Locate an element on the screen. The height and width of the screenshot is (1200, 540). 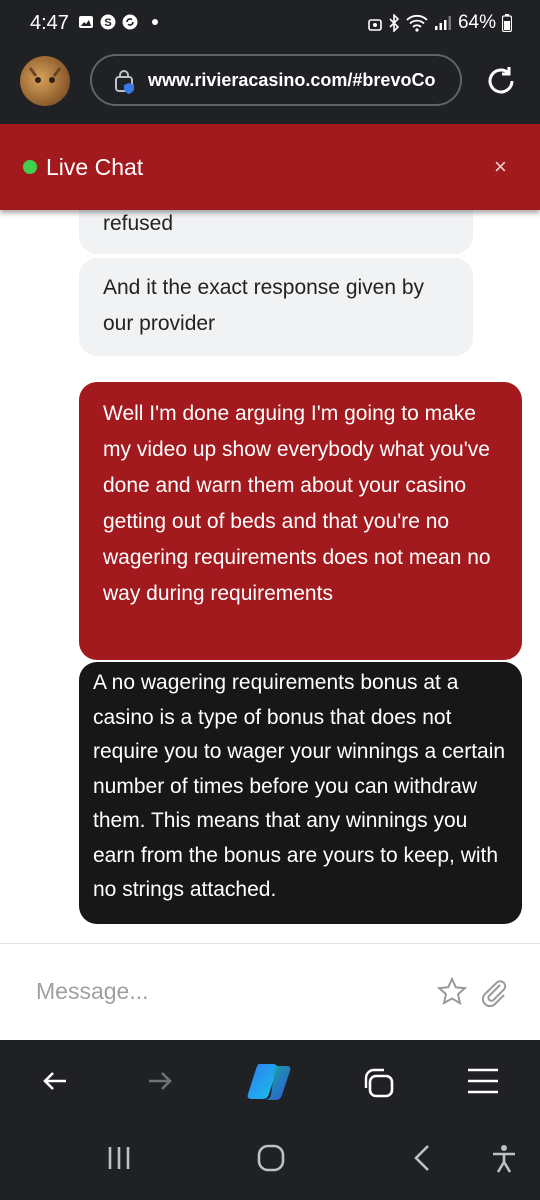
vpn-icon is located at coordinates (375, 25).